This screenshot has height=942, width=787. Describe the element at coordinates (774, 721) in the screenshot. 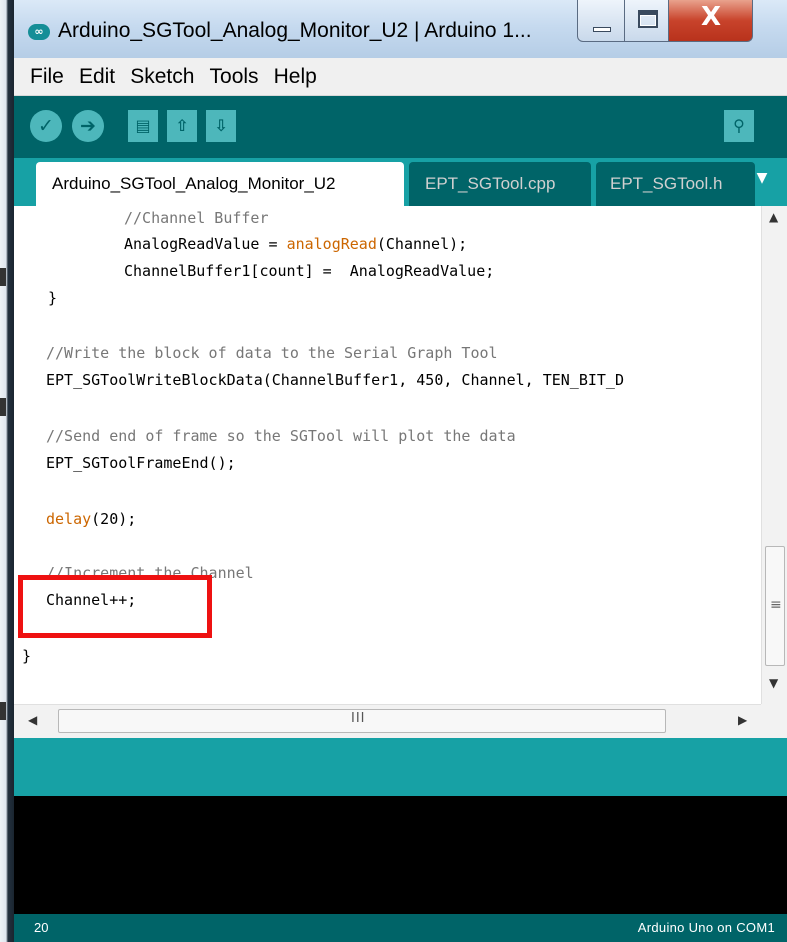

I see `scroll-corner` at that location.